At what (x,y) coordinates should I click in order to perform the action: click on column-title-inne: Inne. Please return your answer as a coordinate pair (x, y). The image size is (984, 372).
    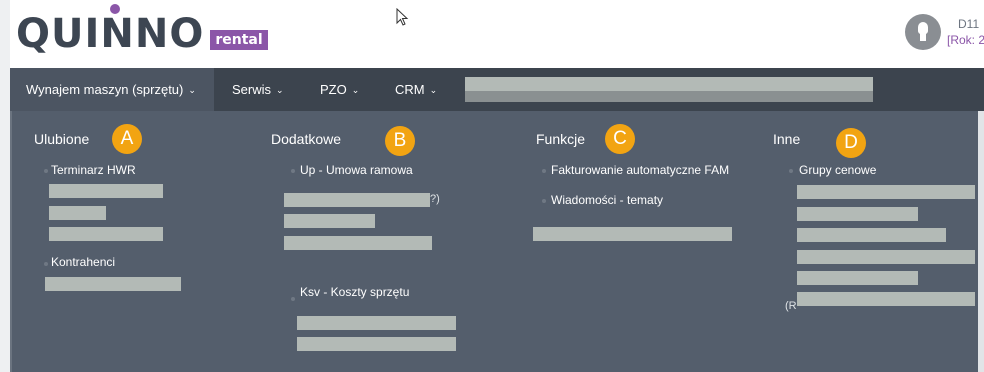
    Looking at the image, I should click on (787, 139).